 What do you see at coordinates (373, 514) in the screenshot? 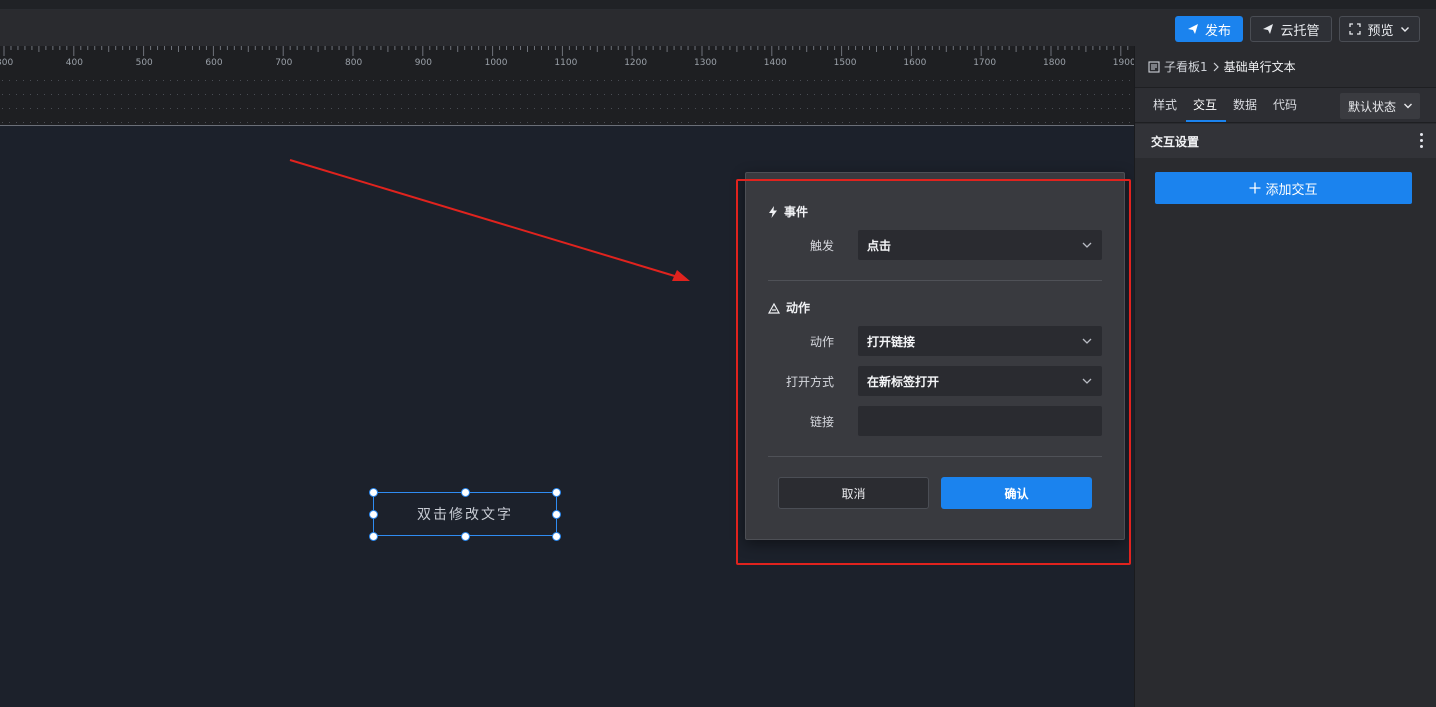
I see `resize-handle-w` at bounding box center [373, 514].